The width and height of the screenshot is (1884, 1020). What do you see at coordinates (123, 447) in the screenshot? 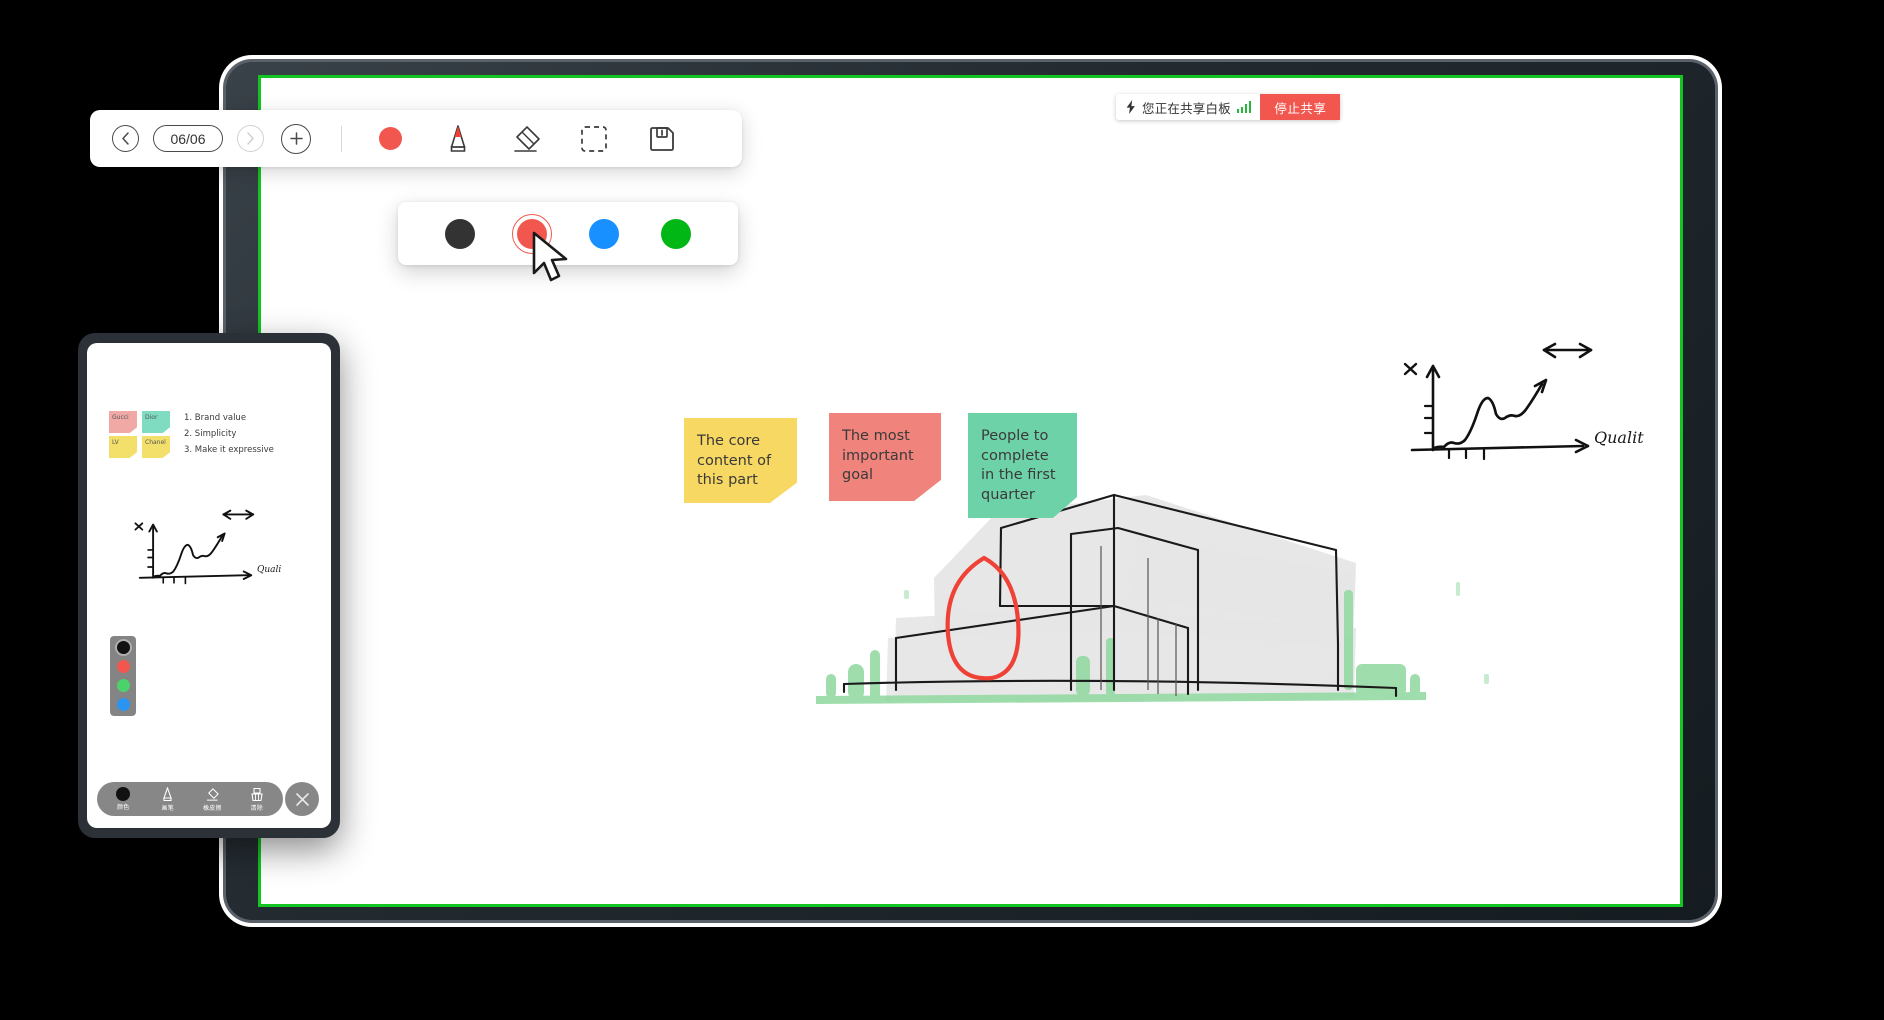
I see `mini-sticky-note: LV` at bounding box center [123, 447].